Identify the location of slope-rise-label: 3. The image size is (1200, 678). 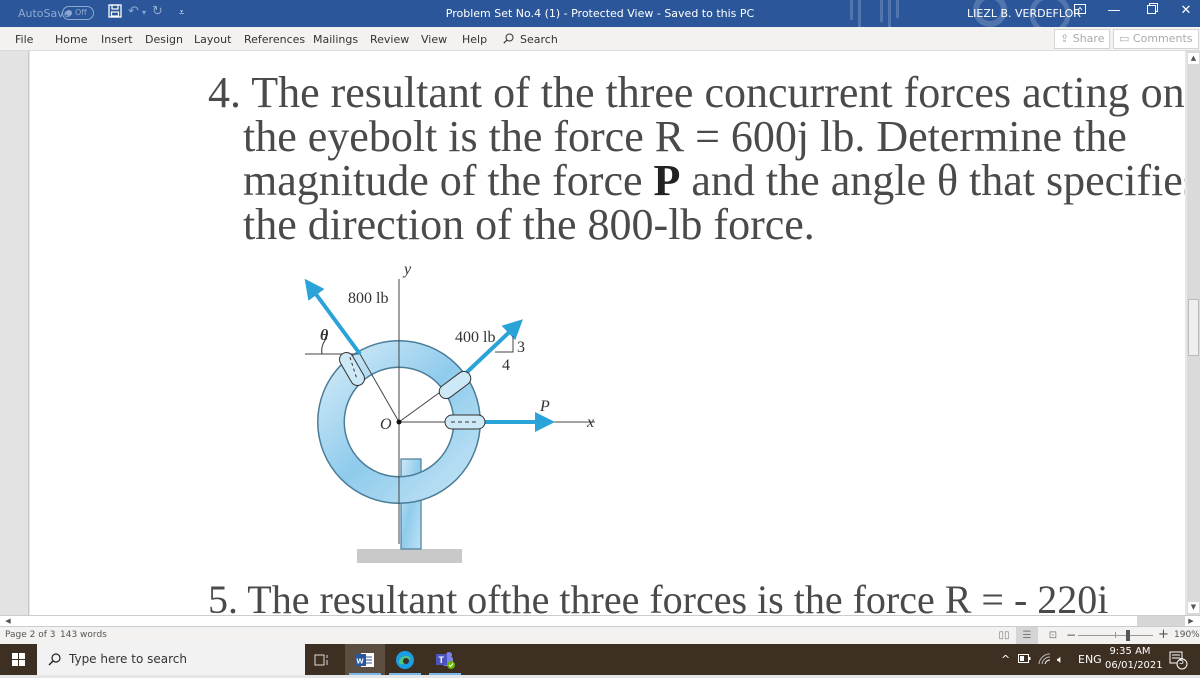
(521, 347).